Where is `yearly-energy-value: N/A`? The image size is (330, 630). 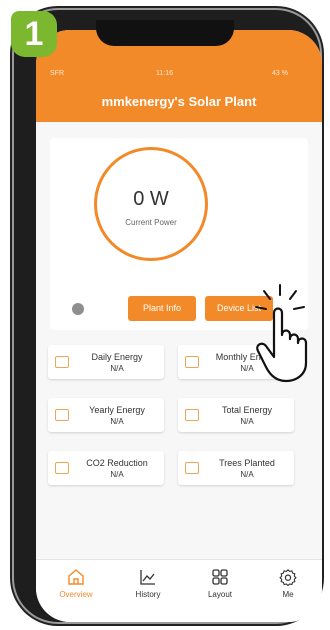
yearly-energy-value: N/A is located at coordinates (117, 421).